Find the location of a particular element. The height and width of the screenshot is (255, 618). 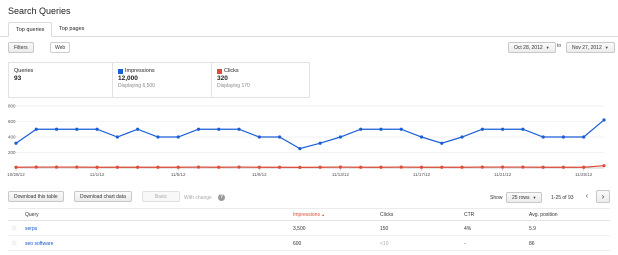

filters-button: Filters is located at coordinates (21, 47).